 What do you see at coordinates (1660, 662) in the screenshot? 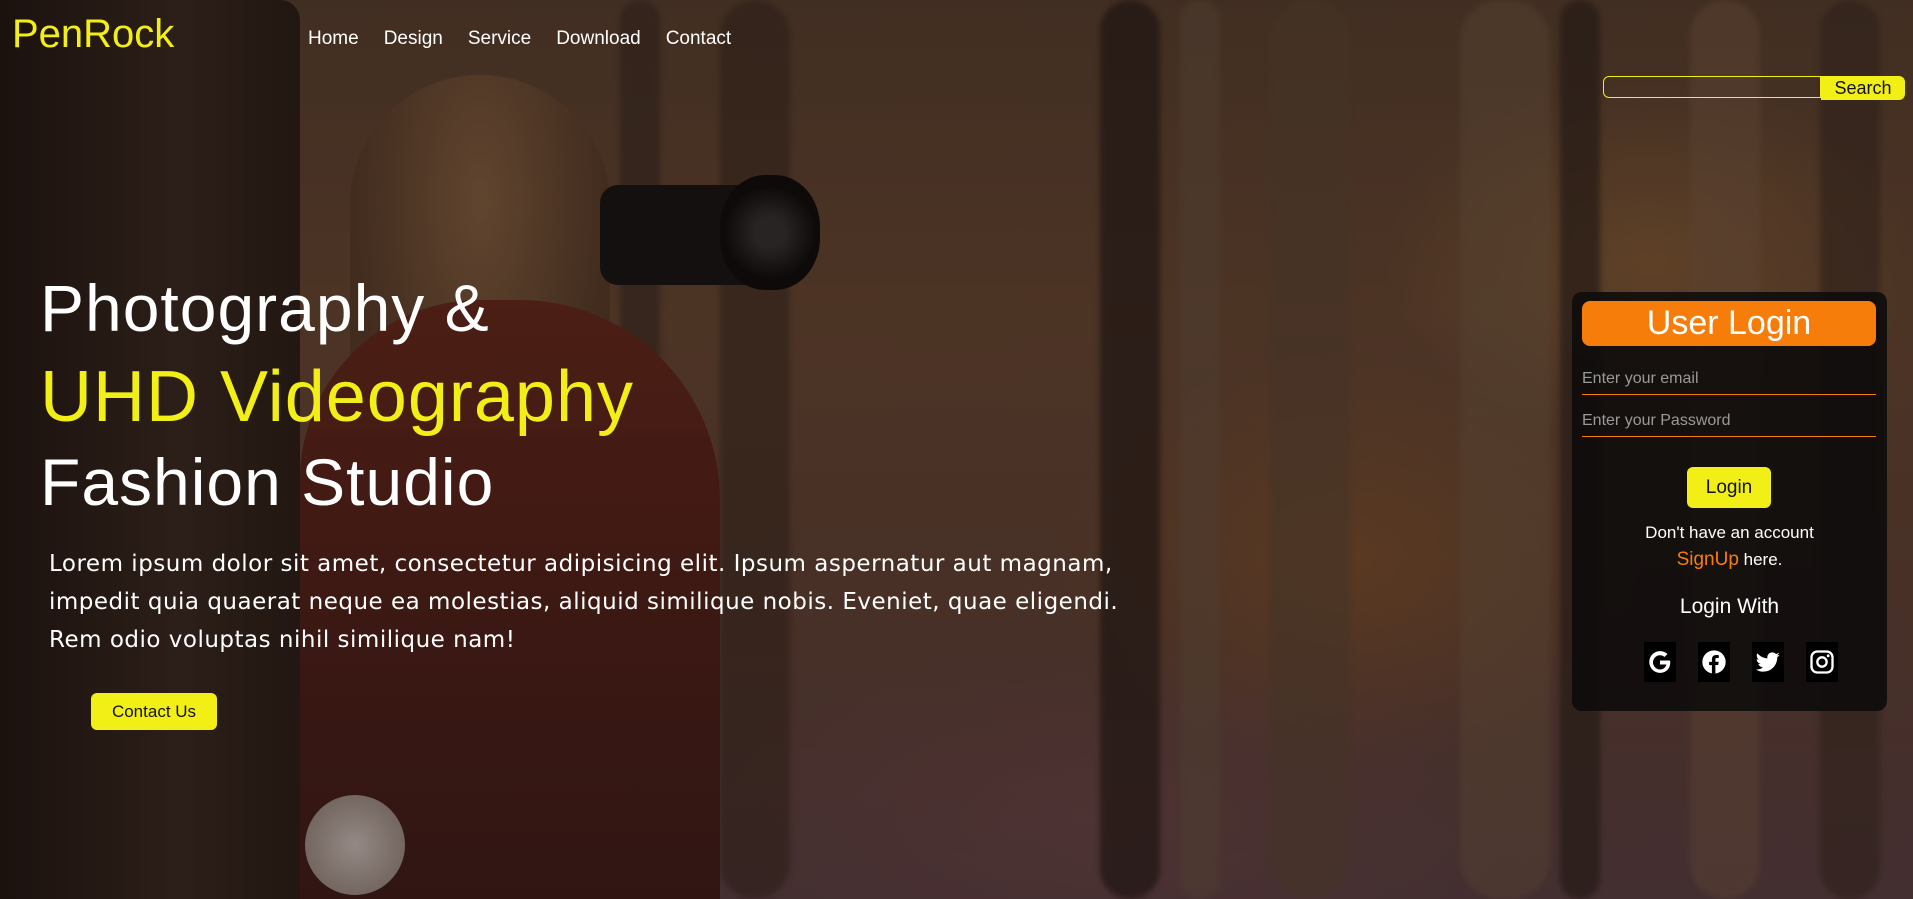
I see `google-icon` at bounding box center [1660, 662].